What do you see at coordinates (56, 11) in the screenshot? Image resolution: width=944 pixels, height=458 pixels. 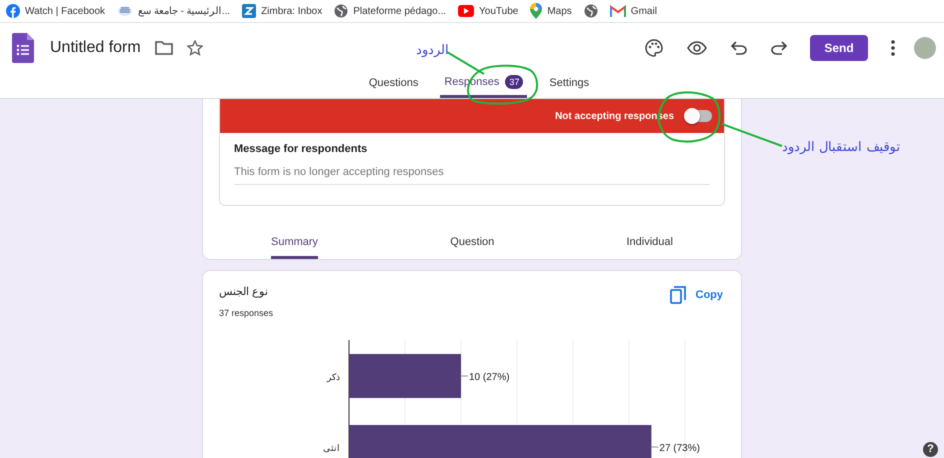 I see `bookmark: Watch | Facebook` at bounding box center [56, 11].